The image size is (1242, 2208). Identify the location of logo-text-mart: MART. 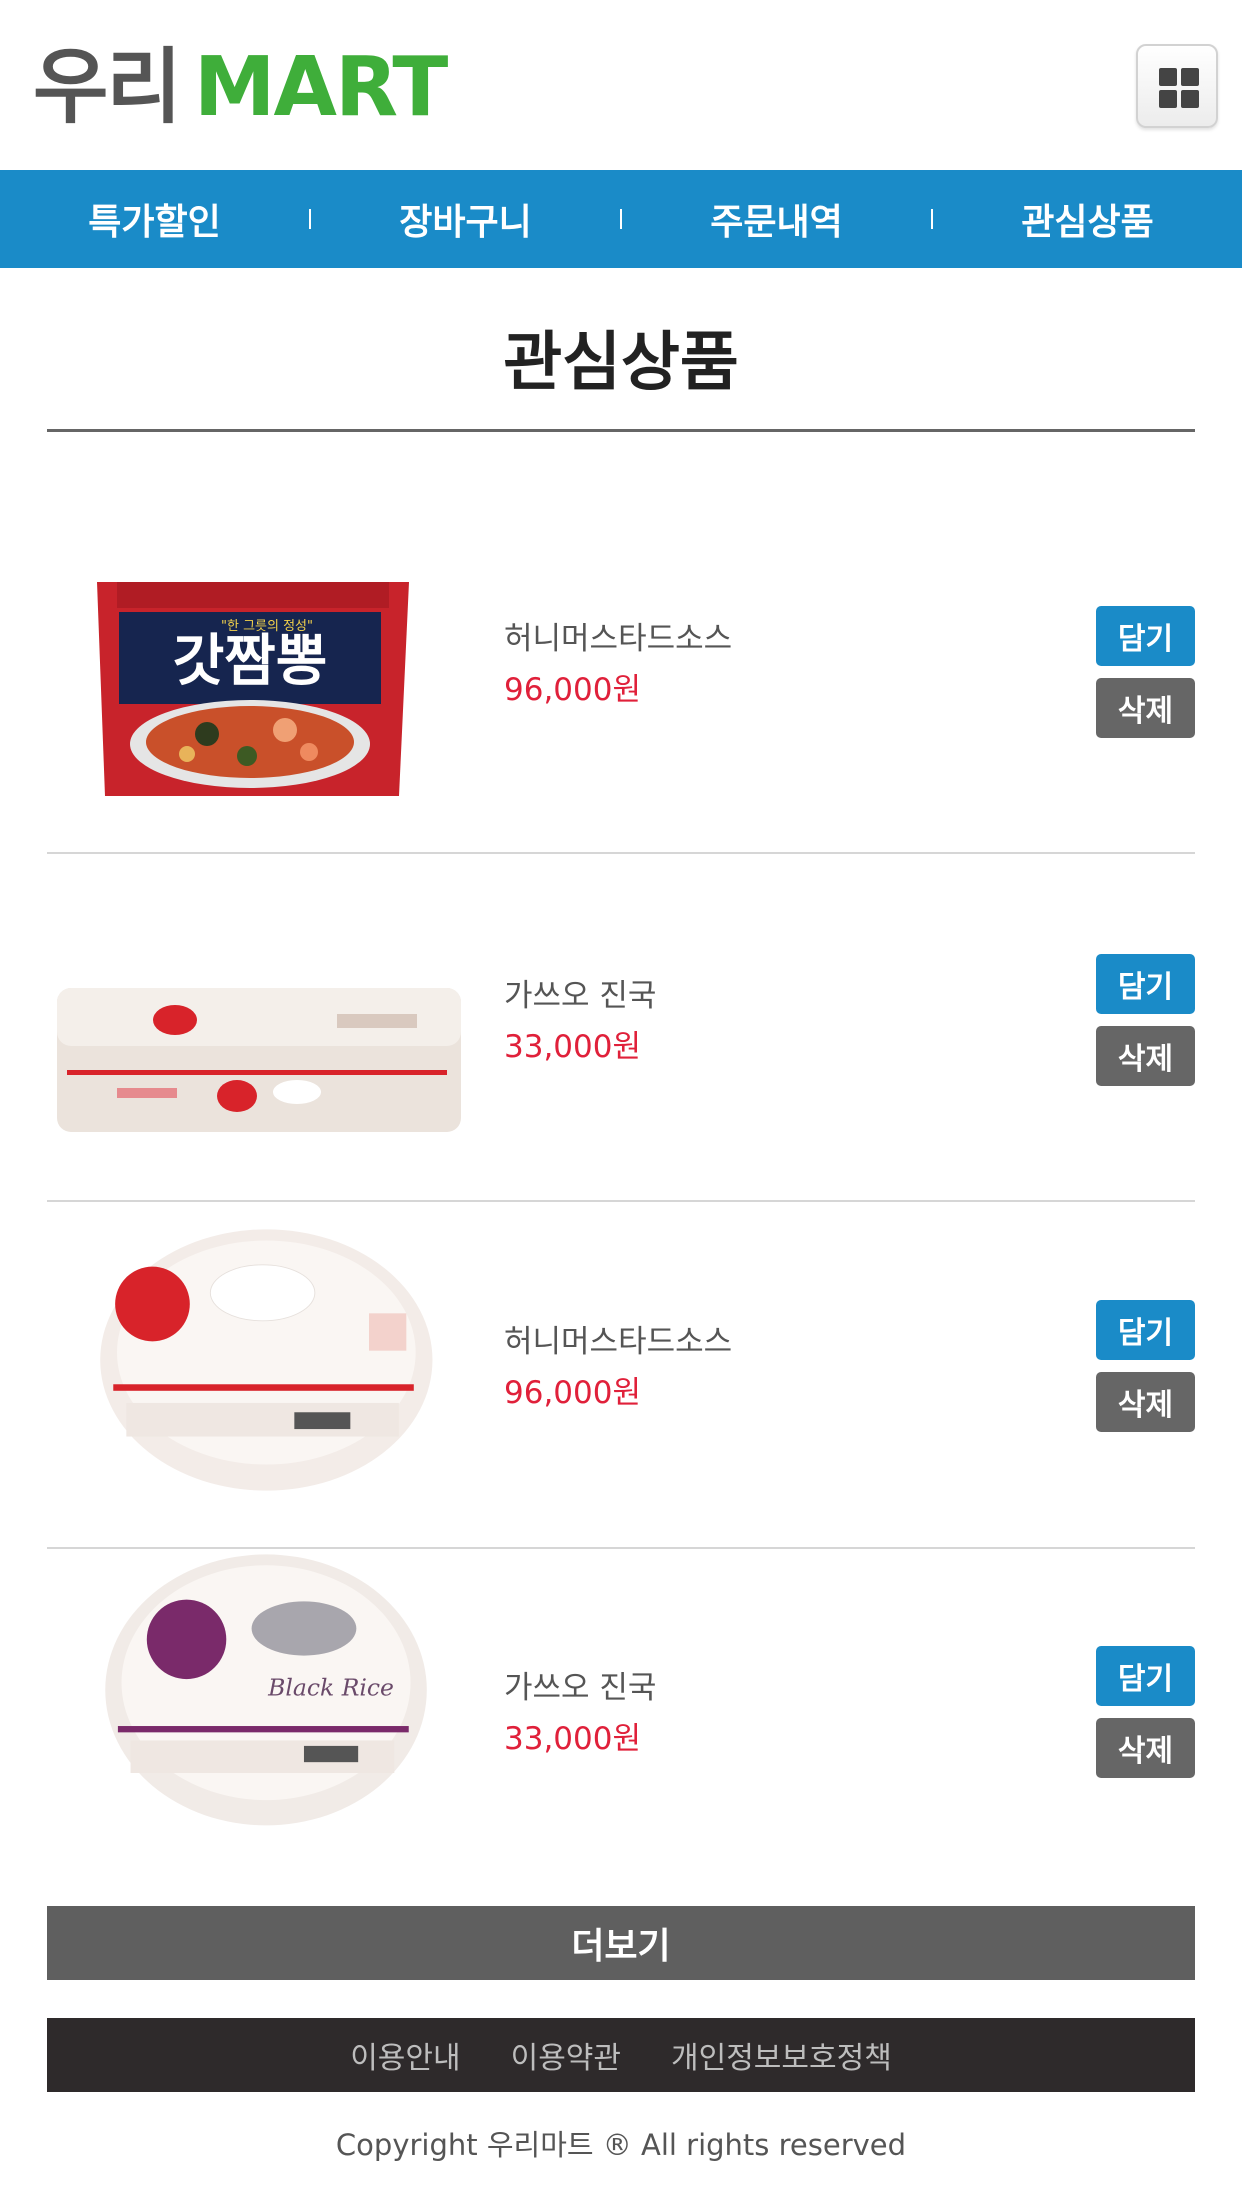
(320, 87).